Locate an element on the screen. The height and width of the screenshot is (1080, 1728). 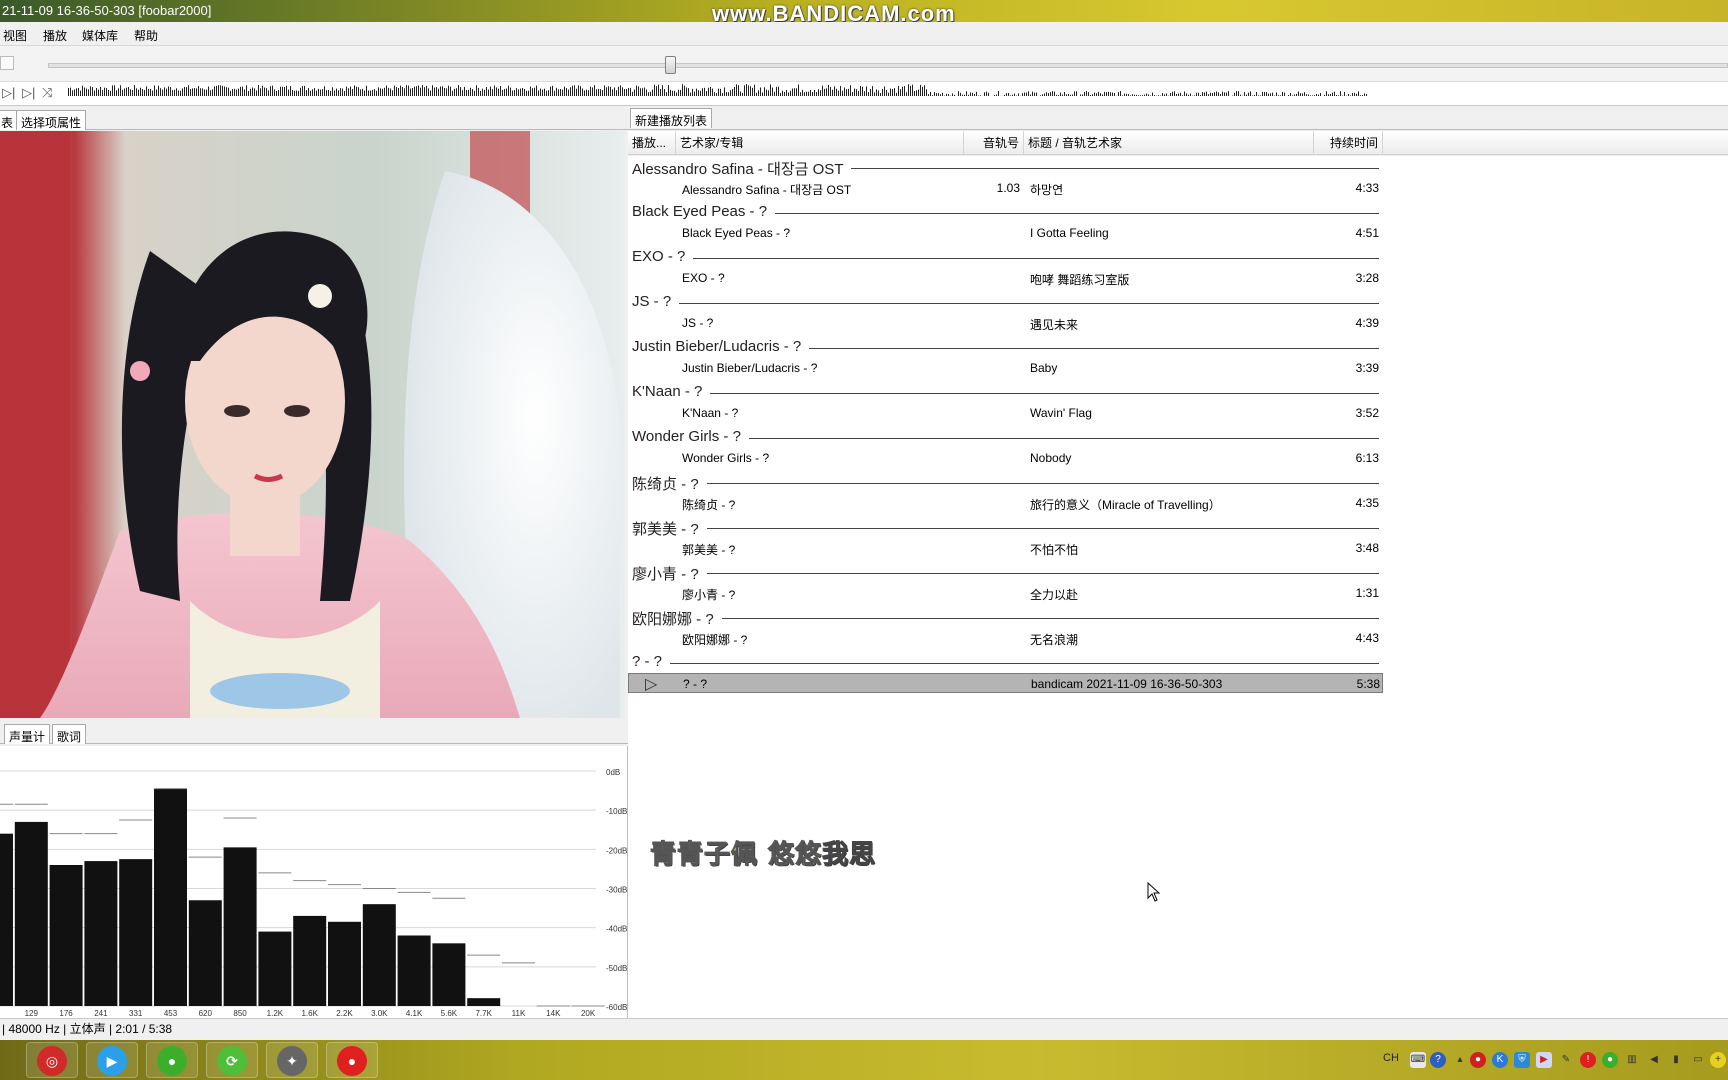
table-row: 陈绮贞 - ? 旅行的意义（Miracle of Travelling） 4:35 is located at coordinates (1005, 503).